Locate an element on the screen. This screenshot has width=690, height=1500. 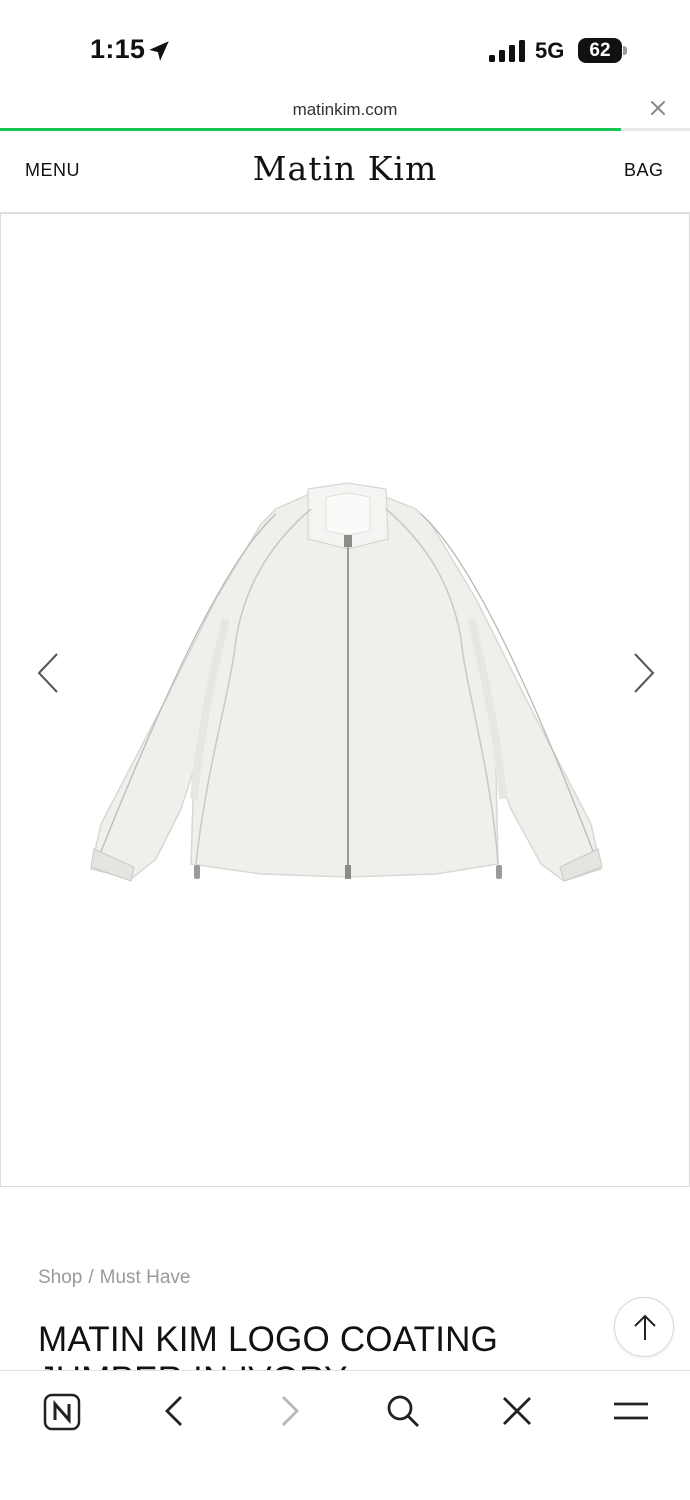
search-button is located at coordinates (403, 1411).